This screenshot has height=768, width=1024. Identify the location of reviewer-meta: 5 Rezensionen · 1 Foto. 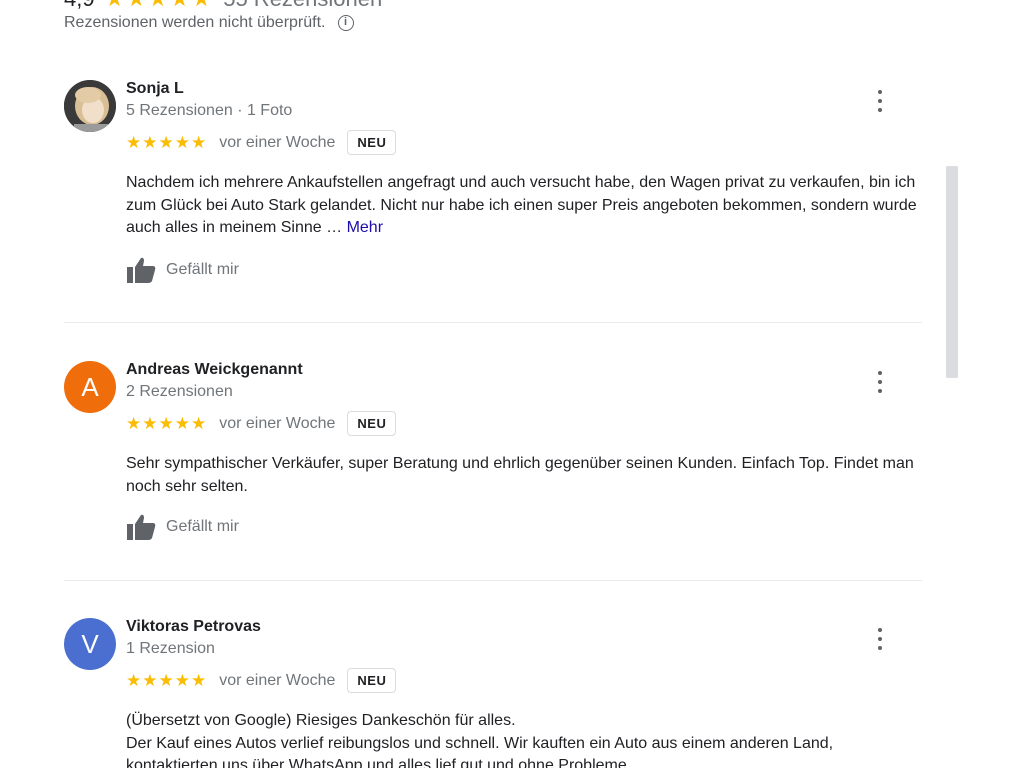
(209, 111).